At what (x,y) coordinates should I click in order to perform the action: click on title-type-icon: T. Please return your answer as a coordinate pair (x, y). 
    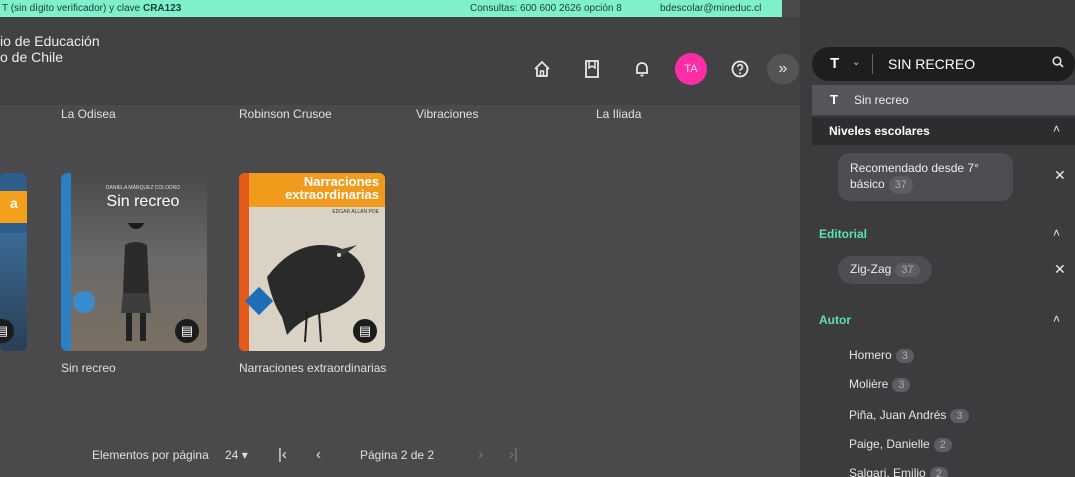
    Looking at the image, I should click on (834, 99).